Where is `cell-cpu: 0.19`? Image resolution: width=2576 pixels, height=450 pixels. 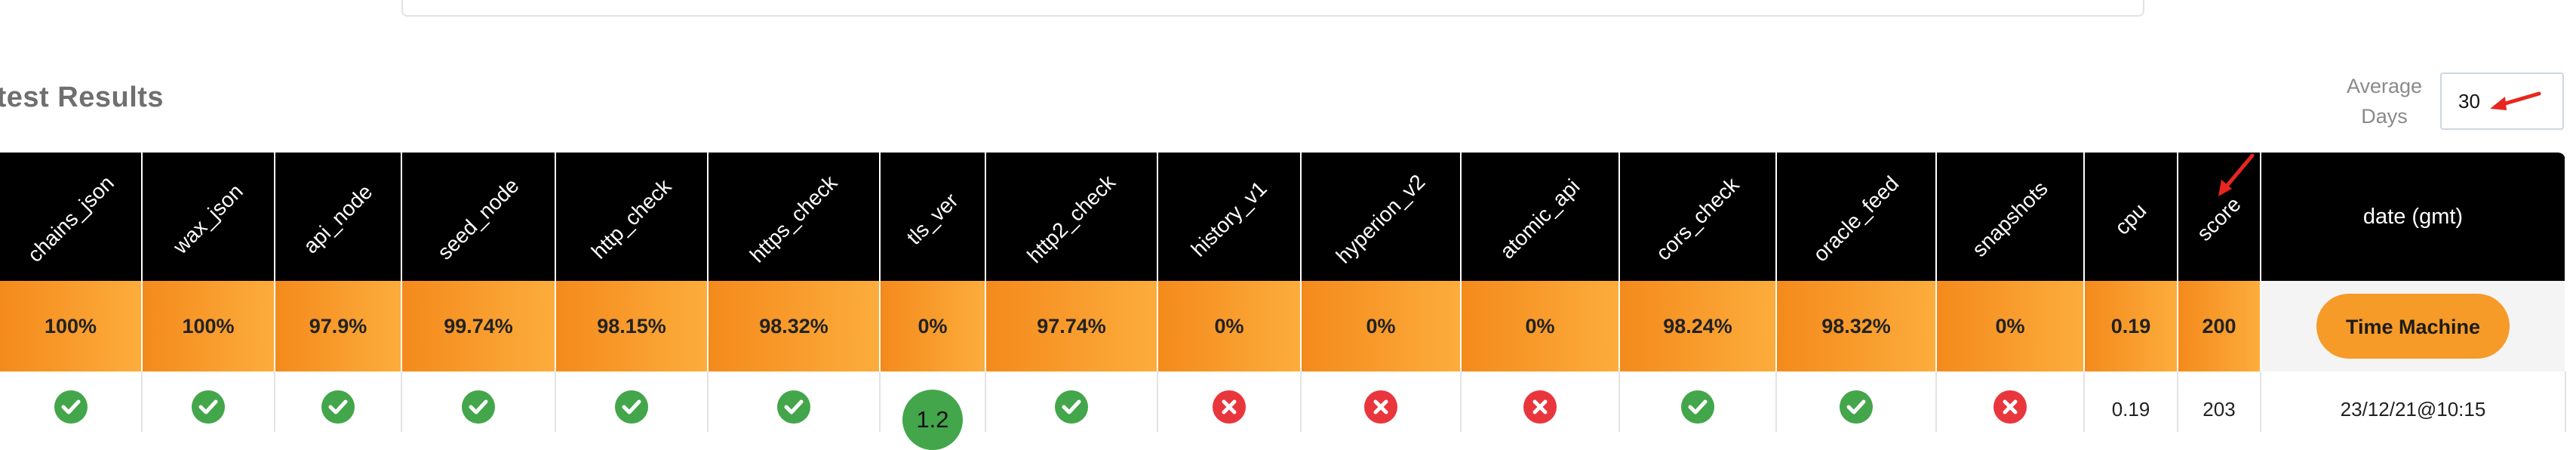 cell-cpu: 0.19 is located at coordinates (2131, 402).